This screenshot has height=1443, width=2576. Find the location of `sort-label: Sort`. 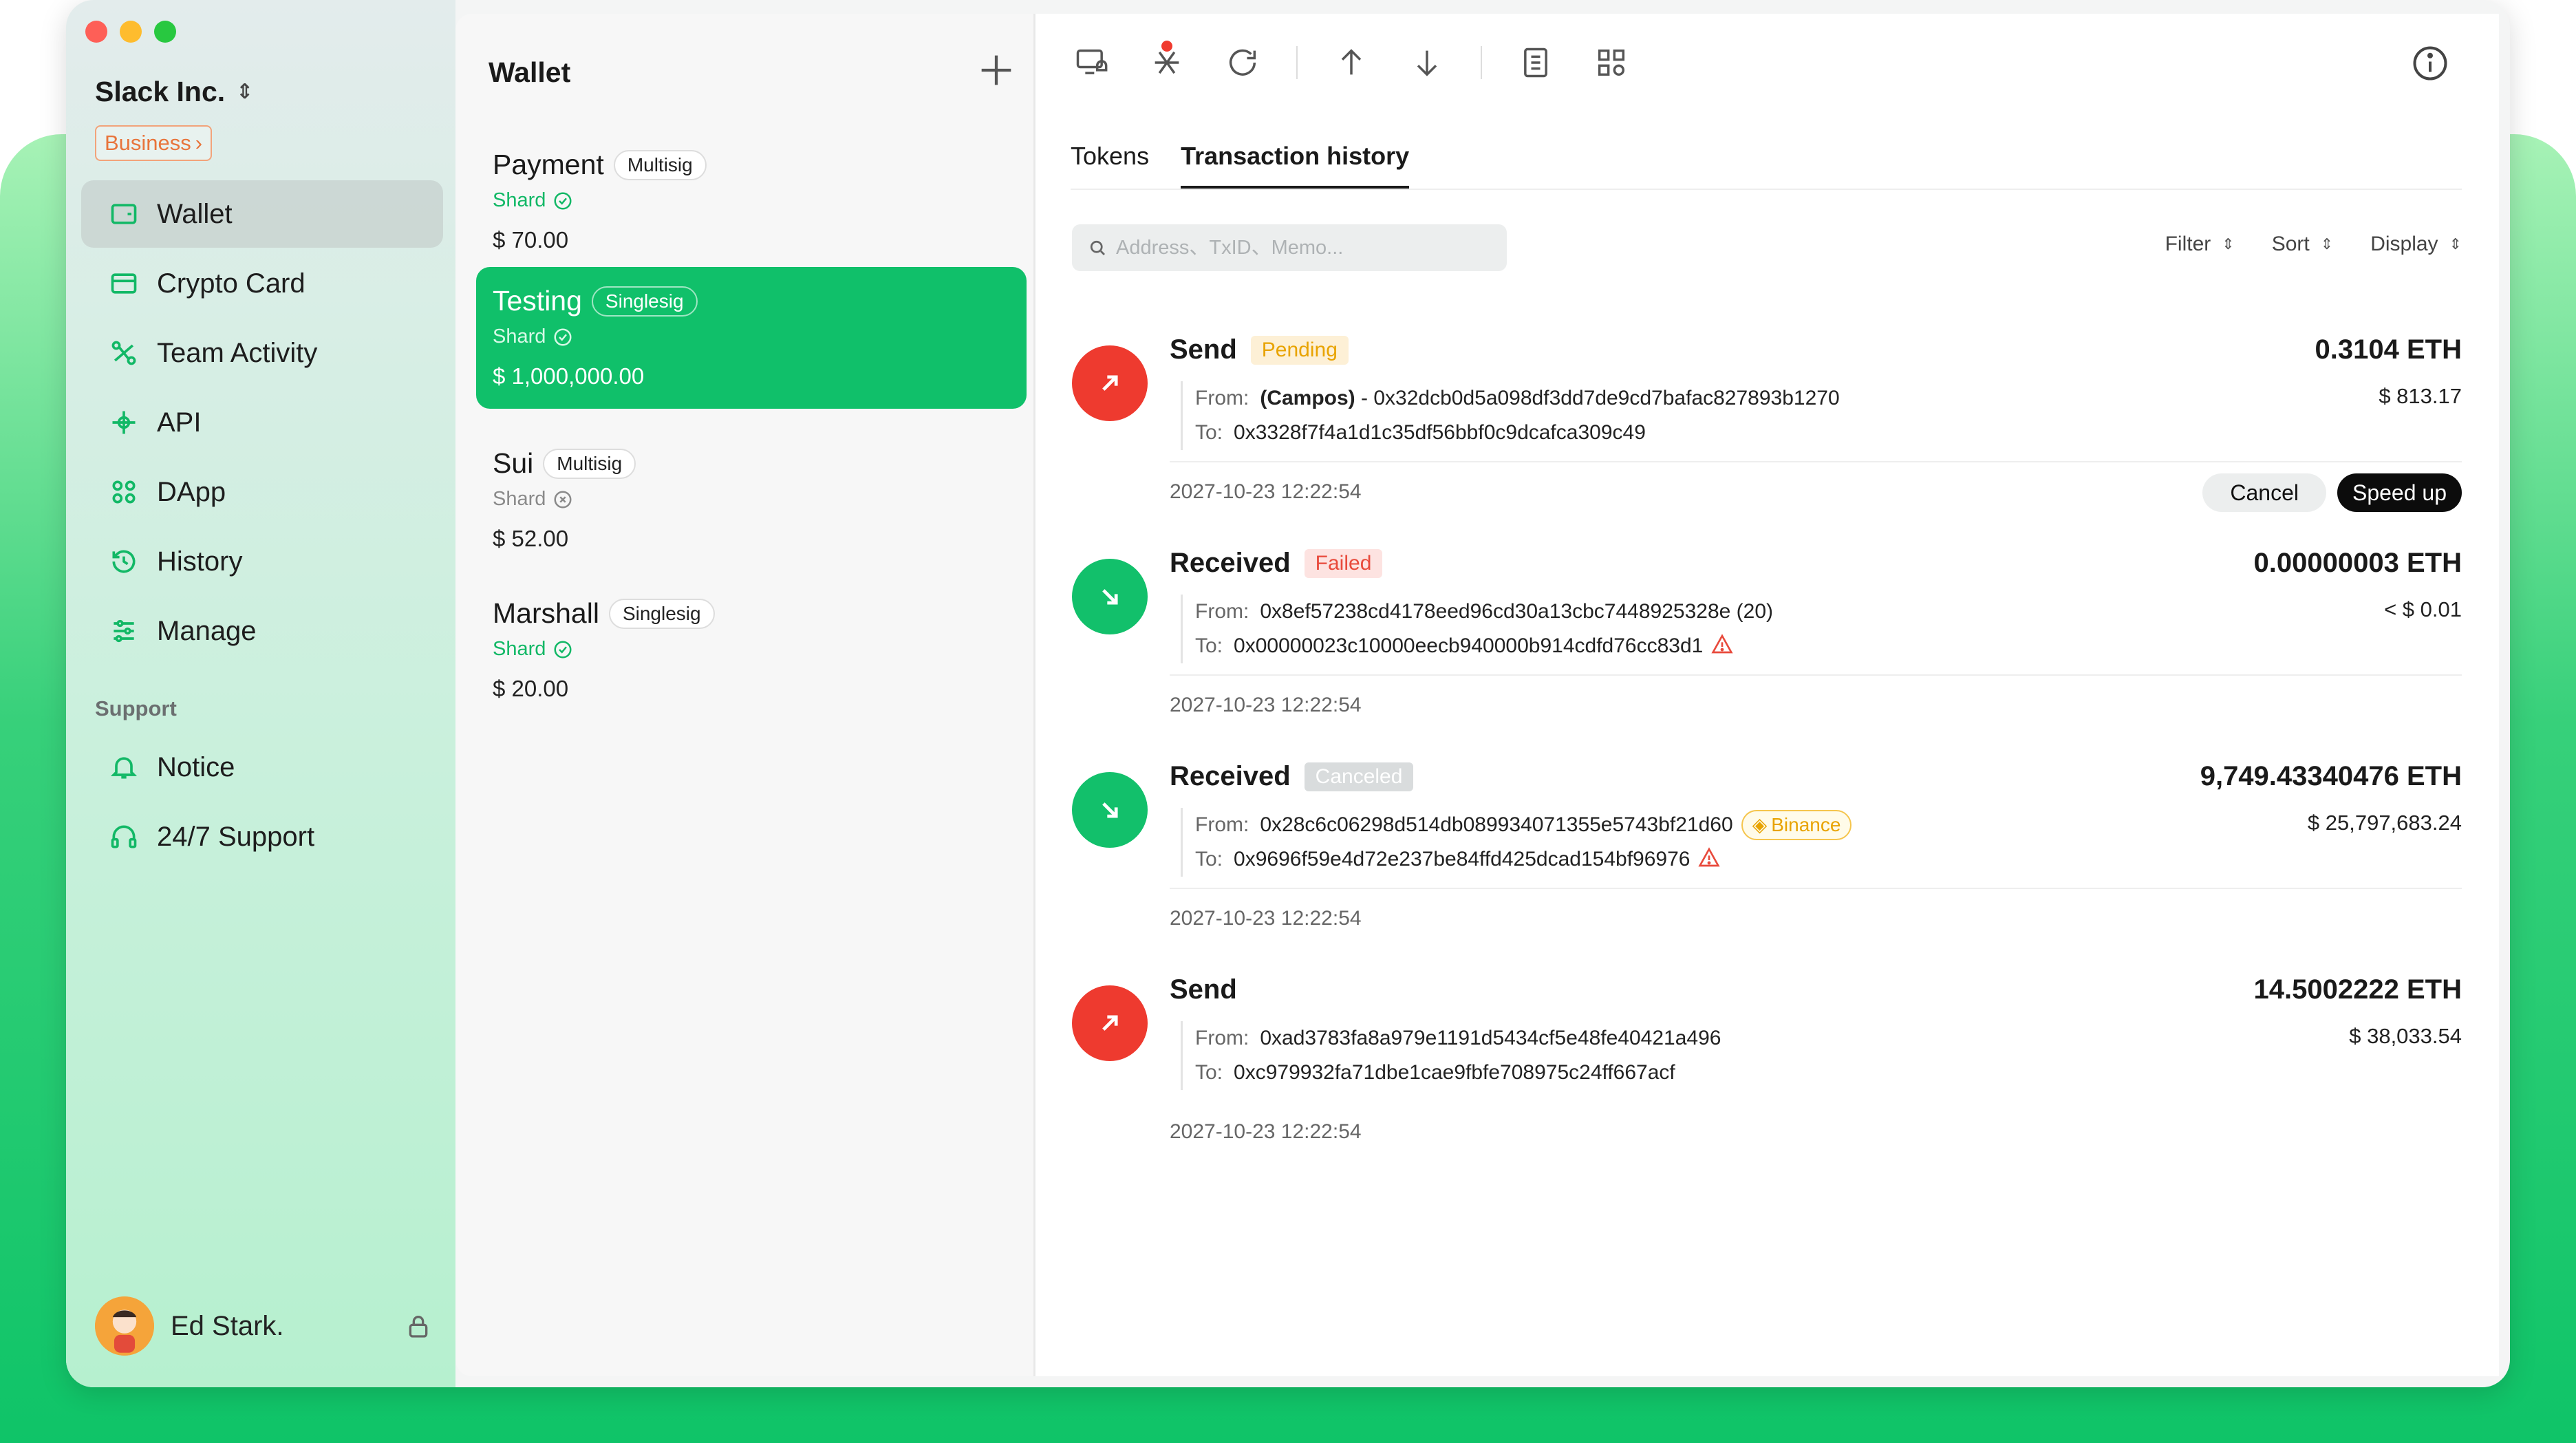

sort-label: Sort is located at coordinates (2290, 244).